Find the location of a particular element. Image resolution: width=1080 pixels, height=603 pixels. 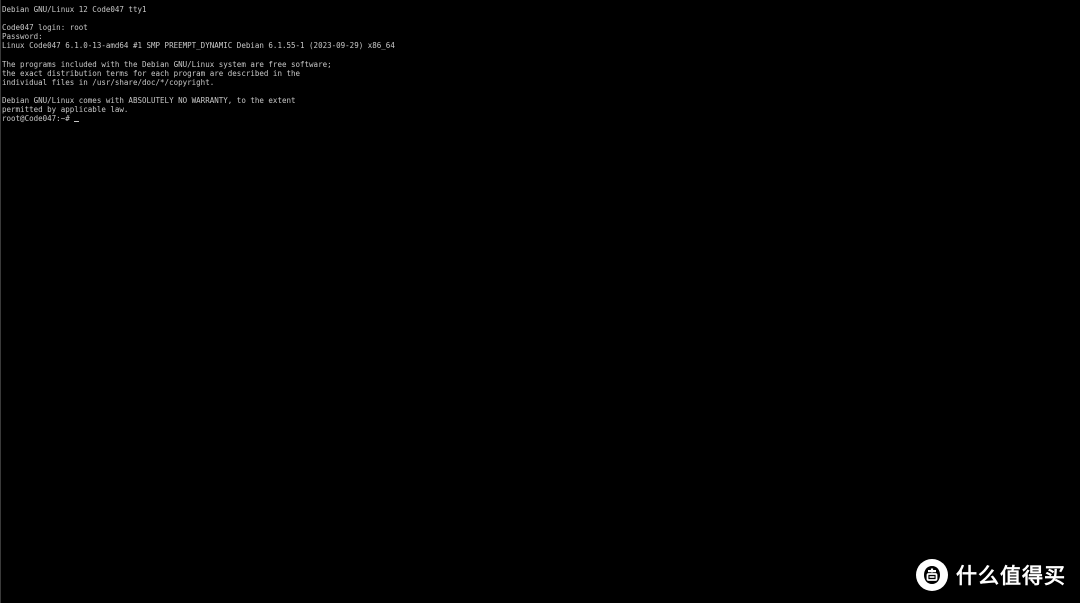

console-line-login: Code047 login: root is located at coordinates (45, 28).